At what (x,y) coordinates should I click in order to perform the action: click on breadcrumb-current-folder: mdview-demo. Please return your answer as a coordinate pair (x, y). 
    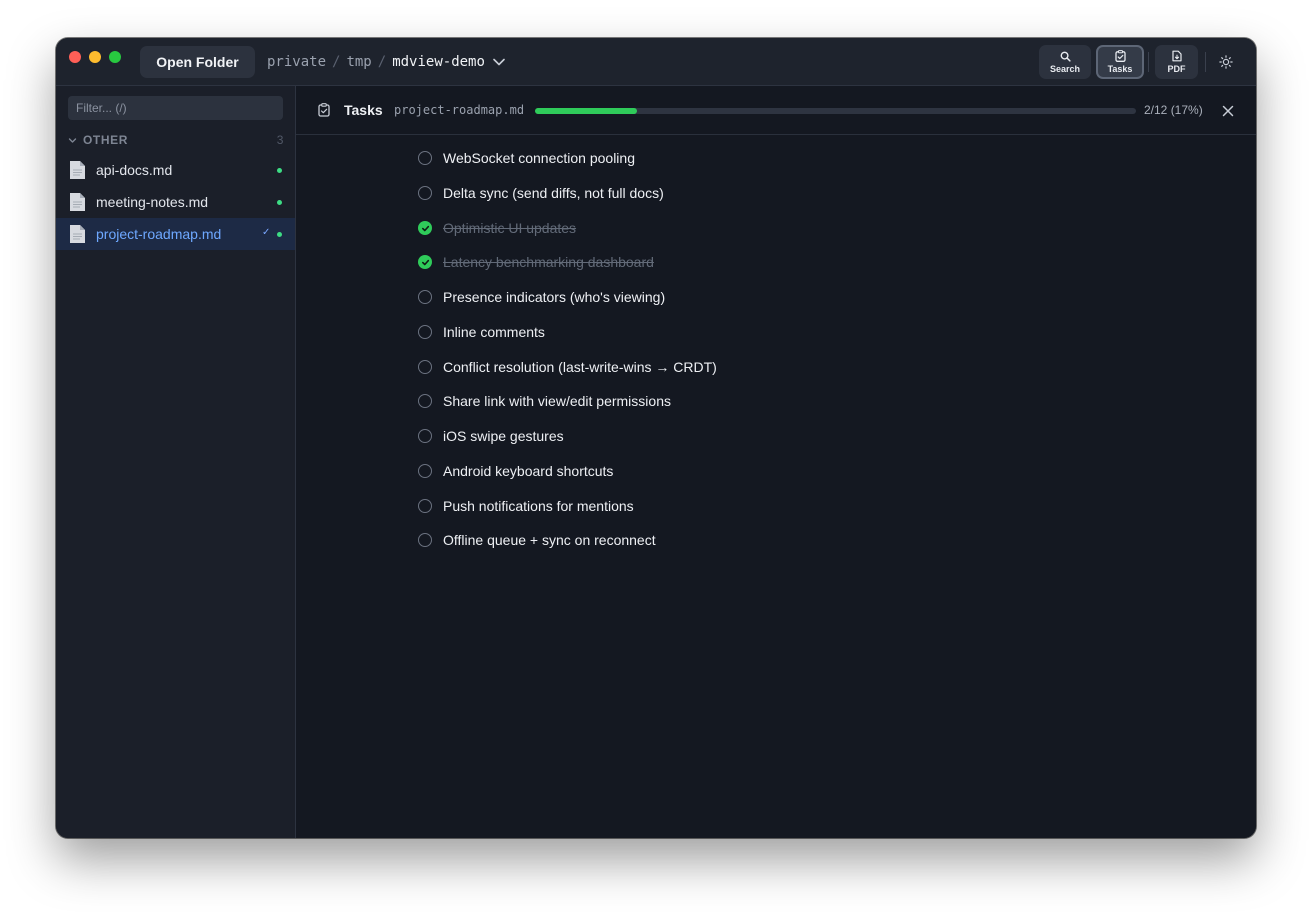
    Looking at the image, I should click on (438, 62).